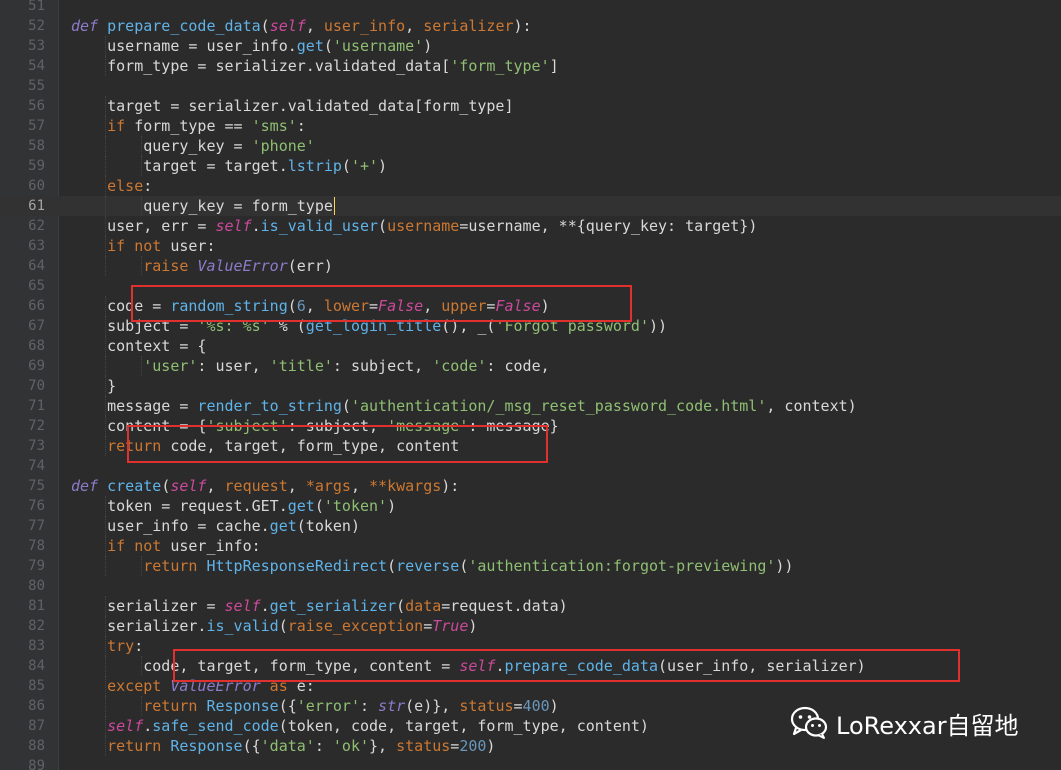 The height and width of the screenshot is (770, 1061). What do you see at coordinates (530, 46) in the screenshot?
I see `code-line: 53 username = user_info.get('username')` at bounding box center [530, 46].